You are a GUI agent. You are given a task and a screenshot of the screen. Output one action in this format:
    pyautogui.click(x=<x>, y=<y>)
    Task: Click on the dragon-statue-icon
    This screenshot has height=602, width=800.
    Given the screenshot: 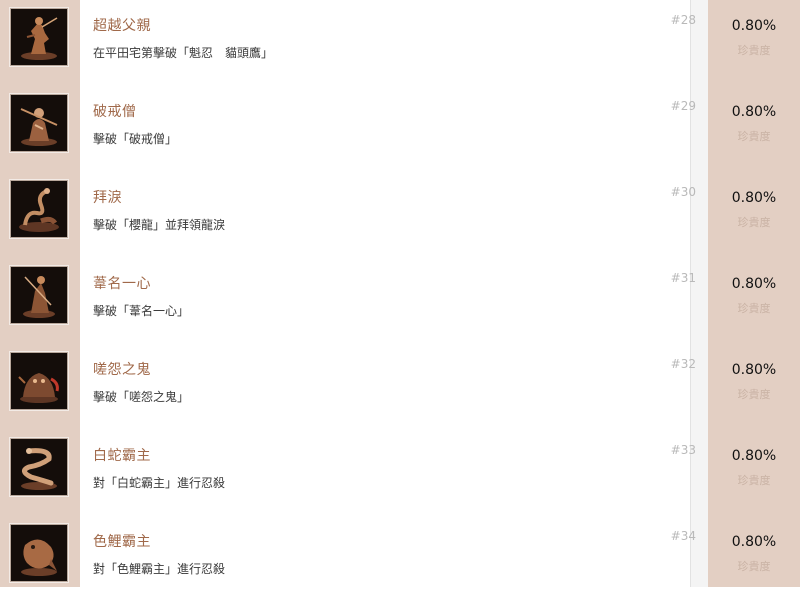 What is the action you would take?
    pyautogui.click(x=39, y=209)
    